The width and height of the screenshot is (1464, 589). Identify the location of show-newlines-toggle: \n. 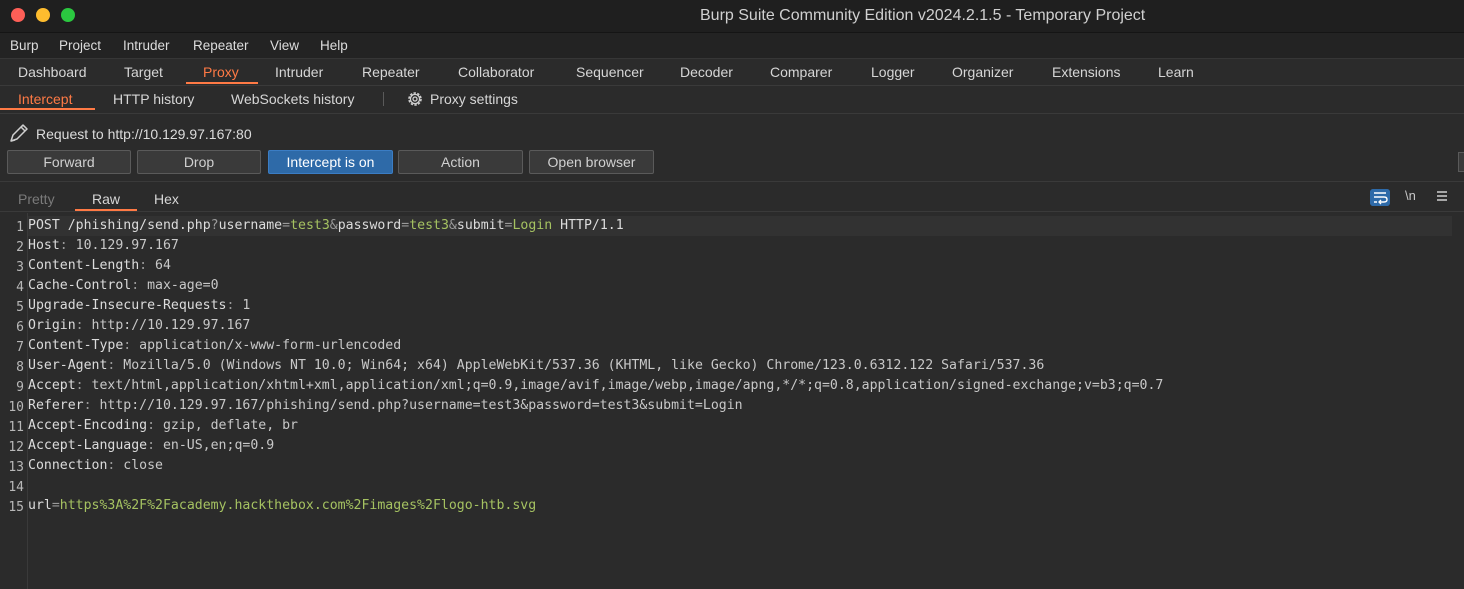
(1410, 195).